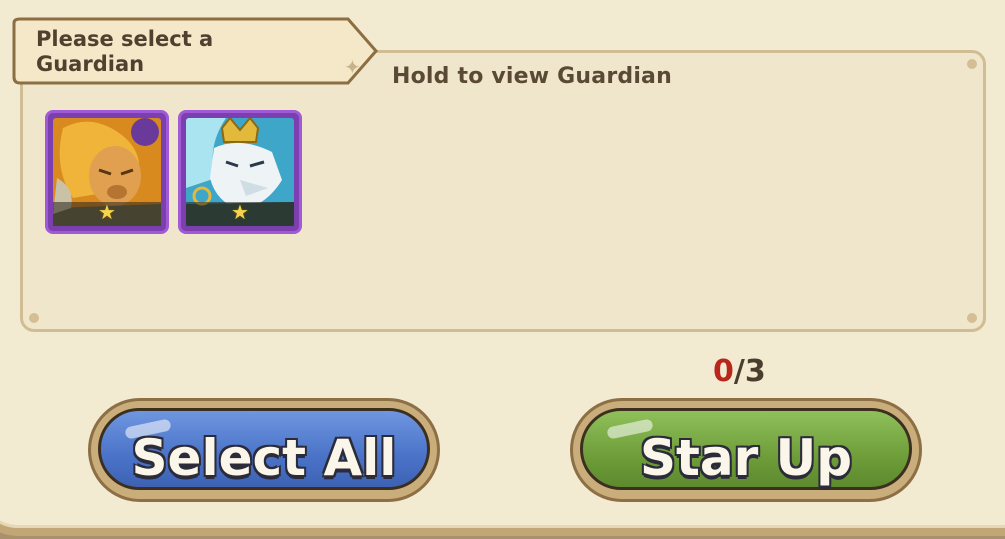 The height and width of the screenshot is (539, 1005). Describe the element at coordinates (532, 76) in the screenshot. I see `hold-hint: Hold to view Guardian` at that location.